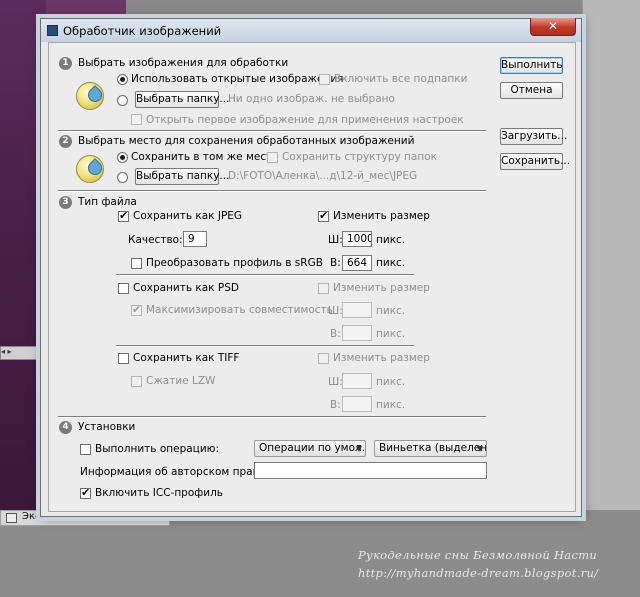  What do you see at coordinates (391, 240) in the screenshot?
I see `jpeg-width-unit: пикс.` at bounding box center [391, 240].